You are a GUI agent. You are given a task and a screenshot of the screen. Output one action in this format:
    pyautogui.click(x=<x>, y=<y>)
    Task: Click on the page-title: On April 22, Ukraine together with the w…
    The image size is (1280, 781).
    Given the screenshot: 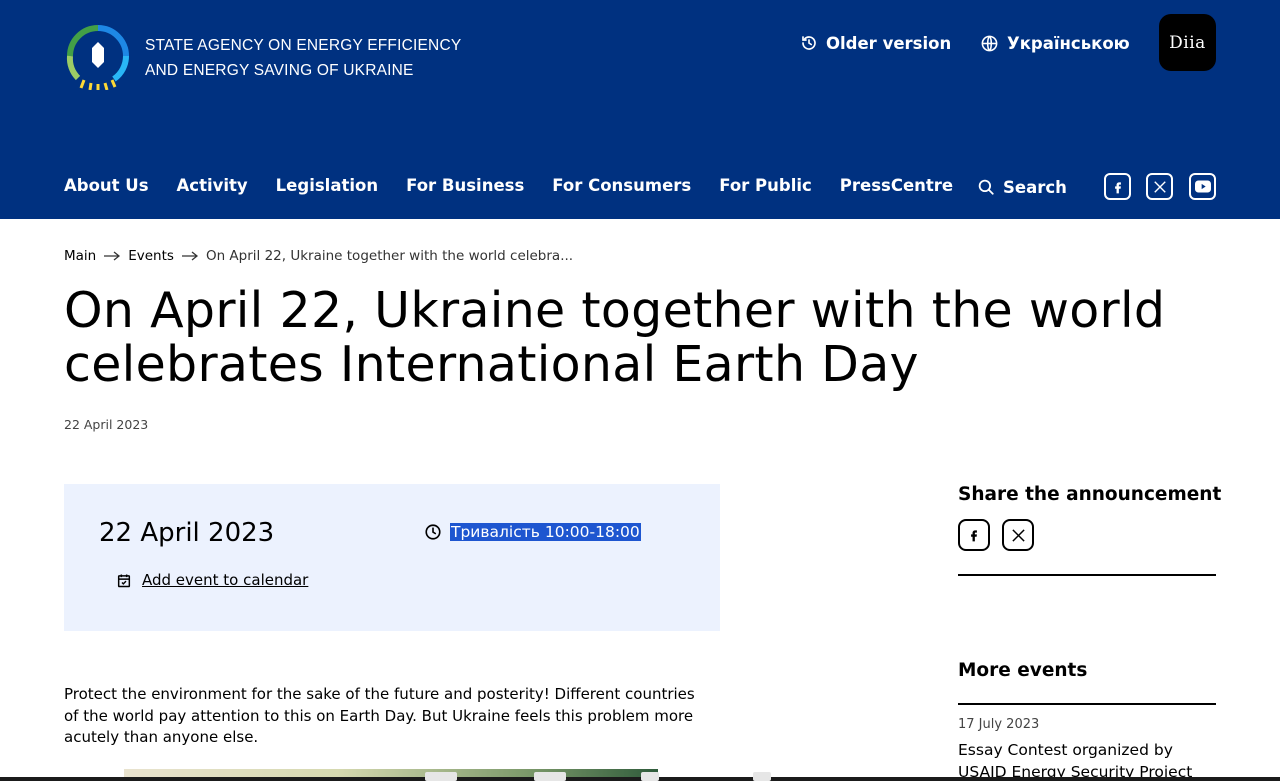 What is the action you would take?
    pyautogui.click(x=615, y=337)
    